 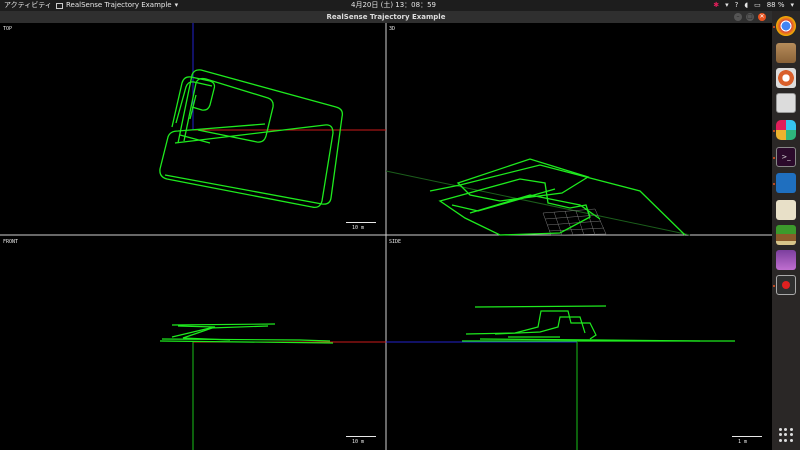 I want to click on 3d-view-grid, so click(x=574, y=222).